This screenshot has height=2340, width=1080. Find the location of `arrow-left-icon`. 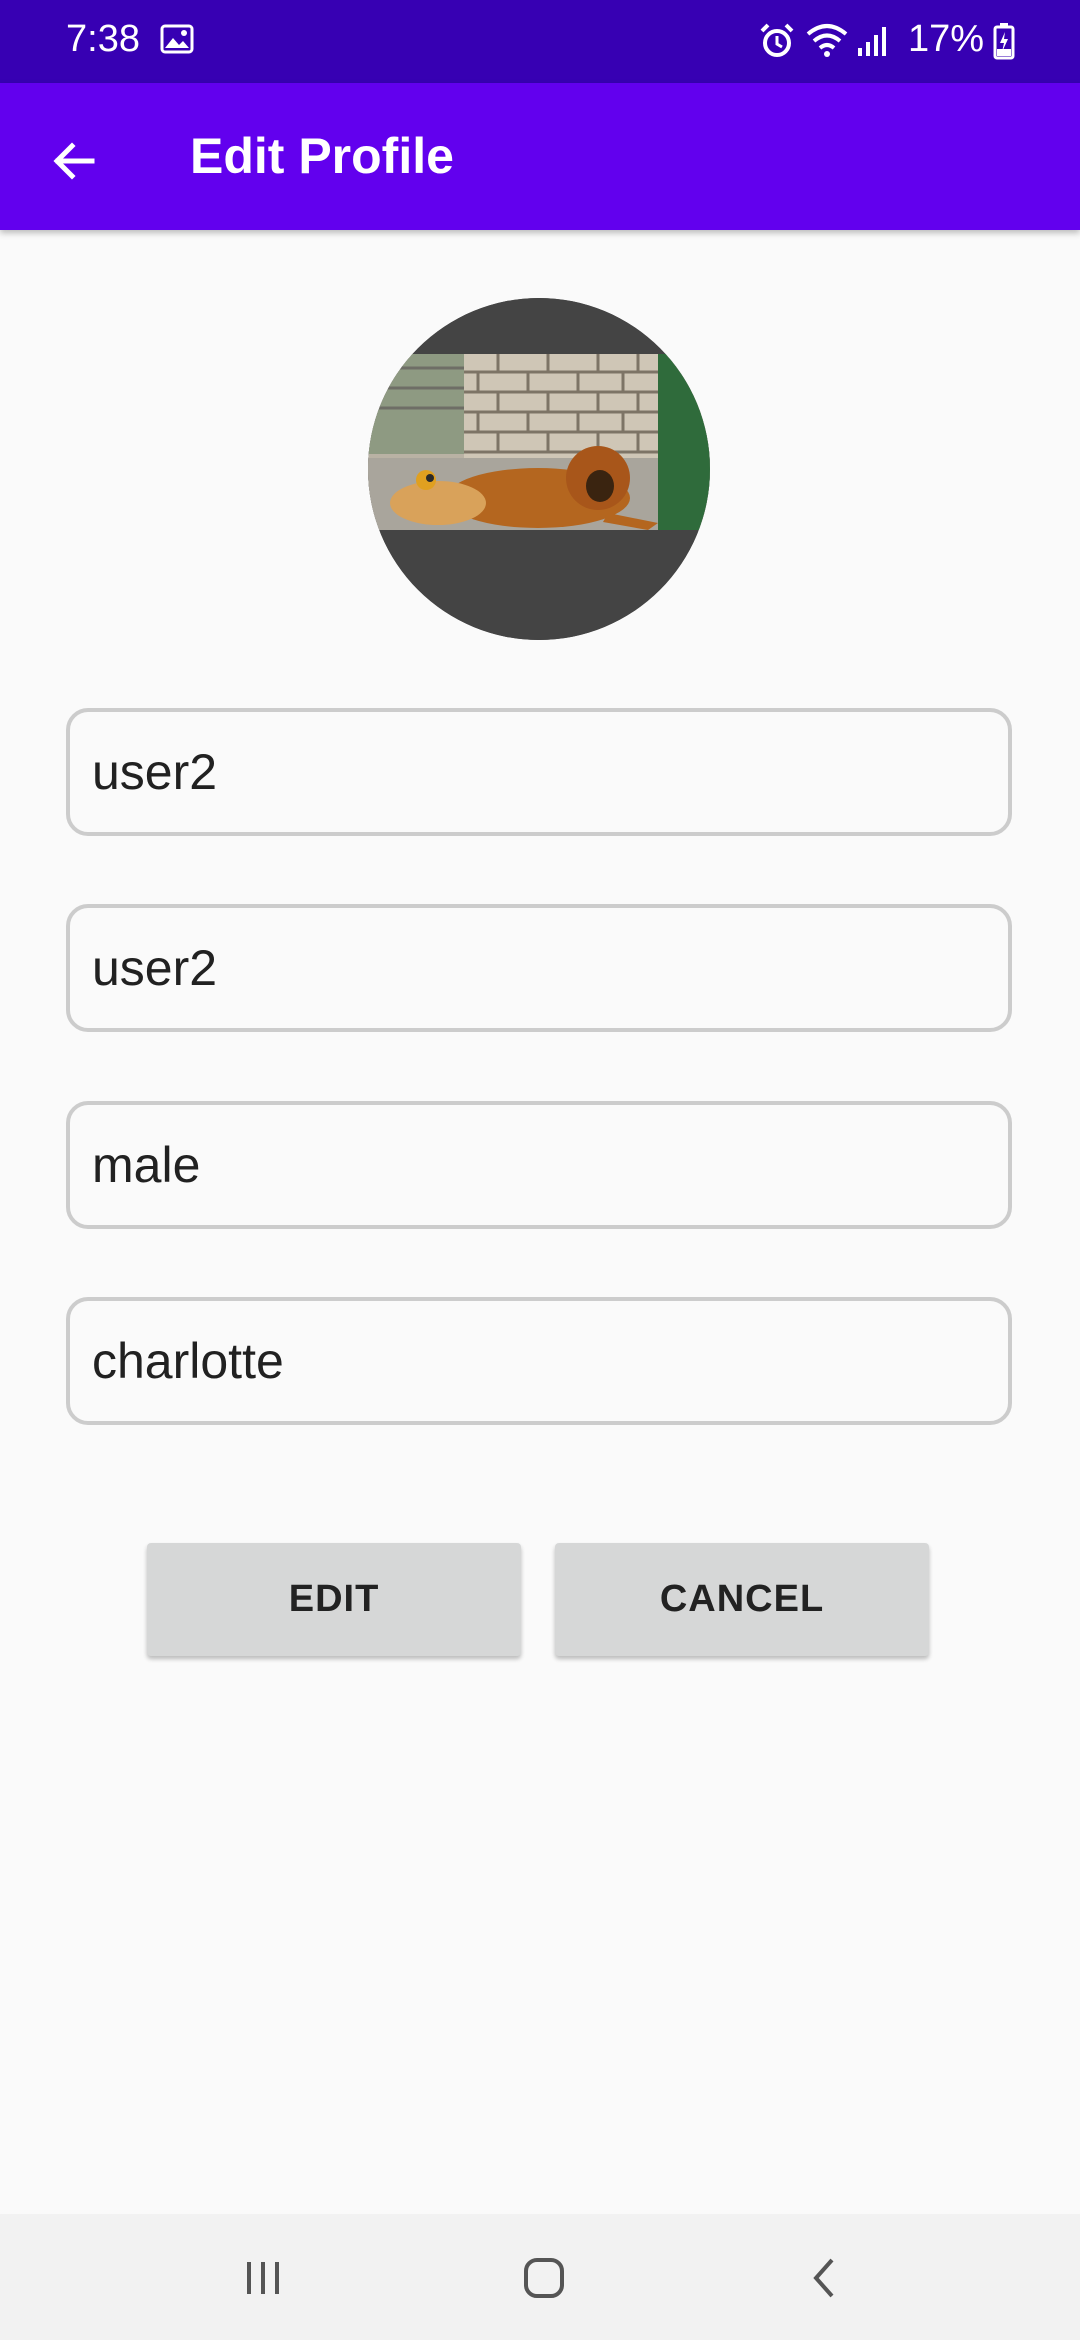

arrow-left-icon is located at coordinates (74, 161).